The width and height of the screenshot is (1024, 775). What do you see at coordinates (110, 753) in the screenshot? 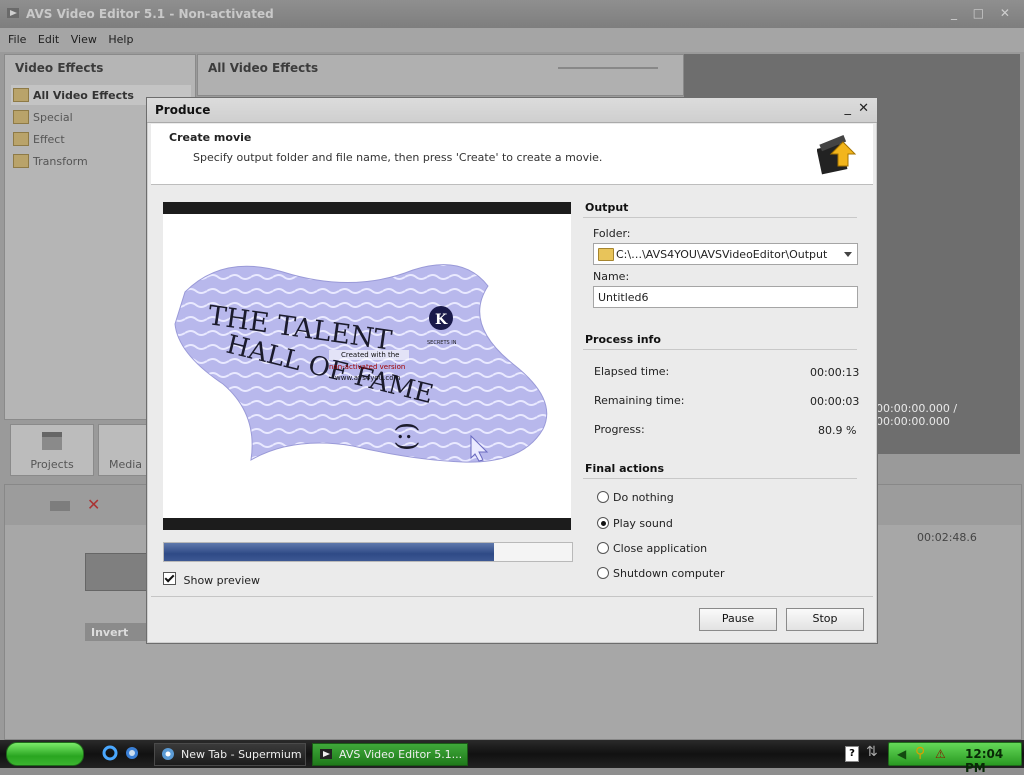
I see `internet-explorer-icon` at bounding box center [110, 753].